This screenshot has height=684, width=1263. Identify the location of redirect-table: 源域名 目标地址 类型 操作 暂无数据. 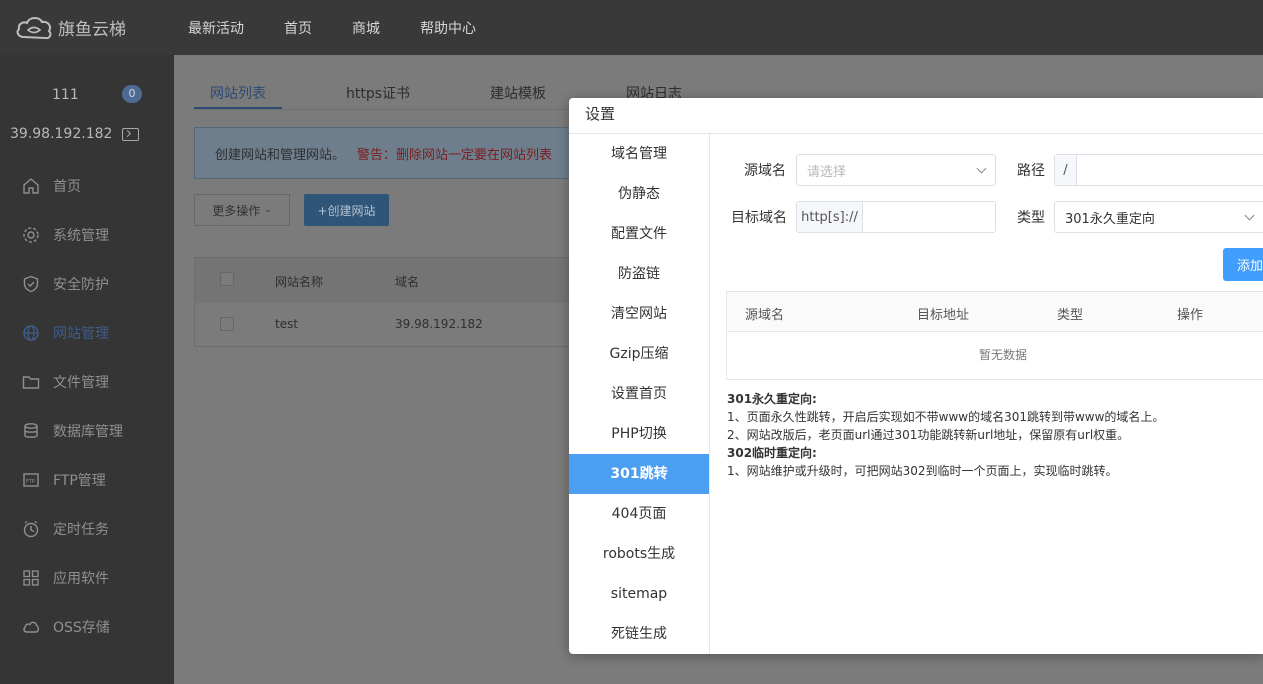
(994, 335).